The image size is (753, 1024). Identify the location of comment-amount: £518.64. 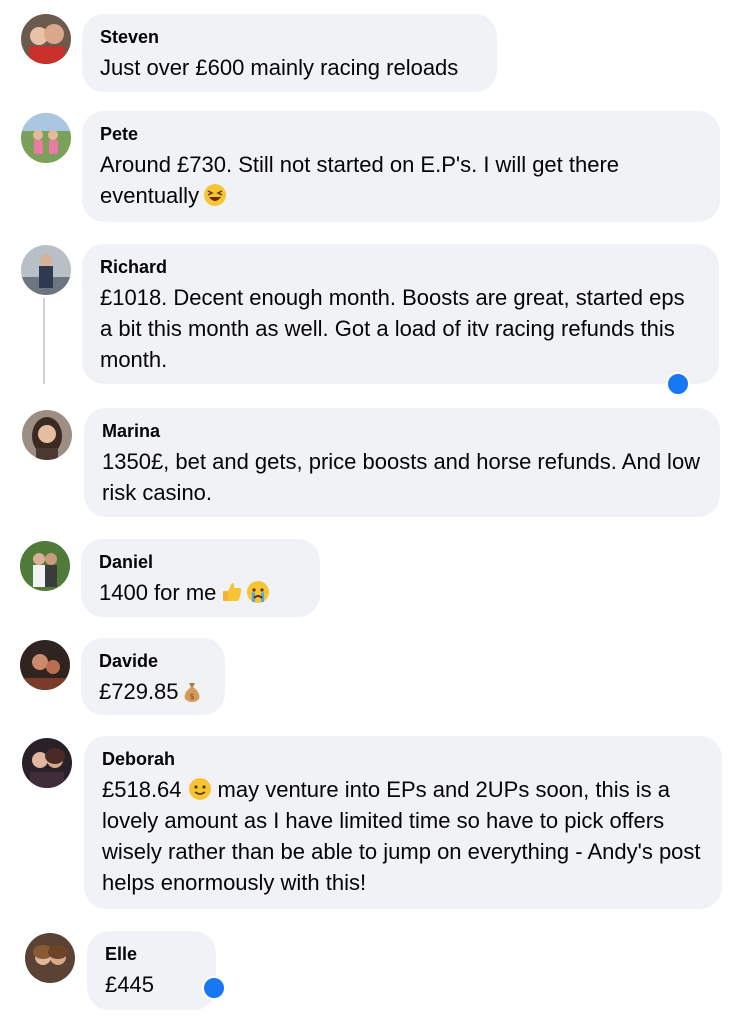
(142, 789).